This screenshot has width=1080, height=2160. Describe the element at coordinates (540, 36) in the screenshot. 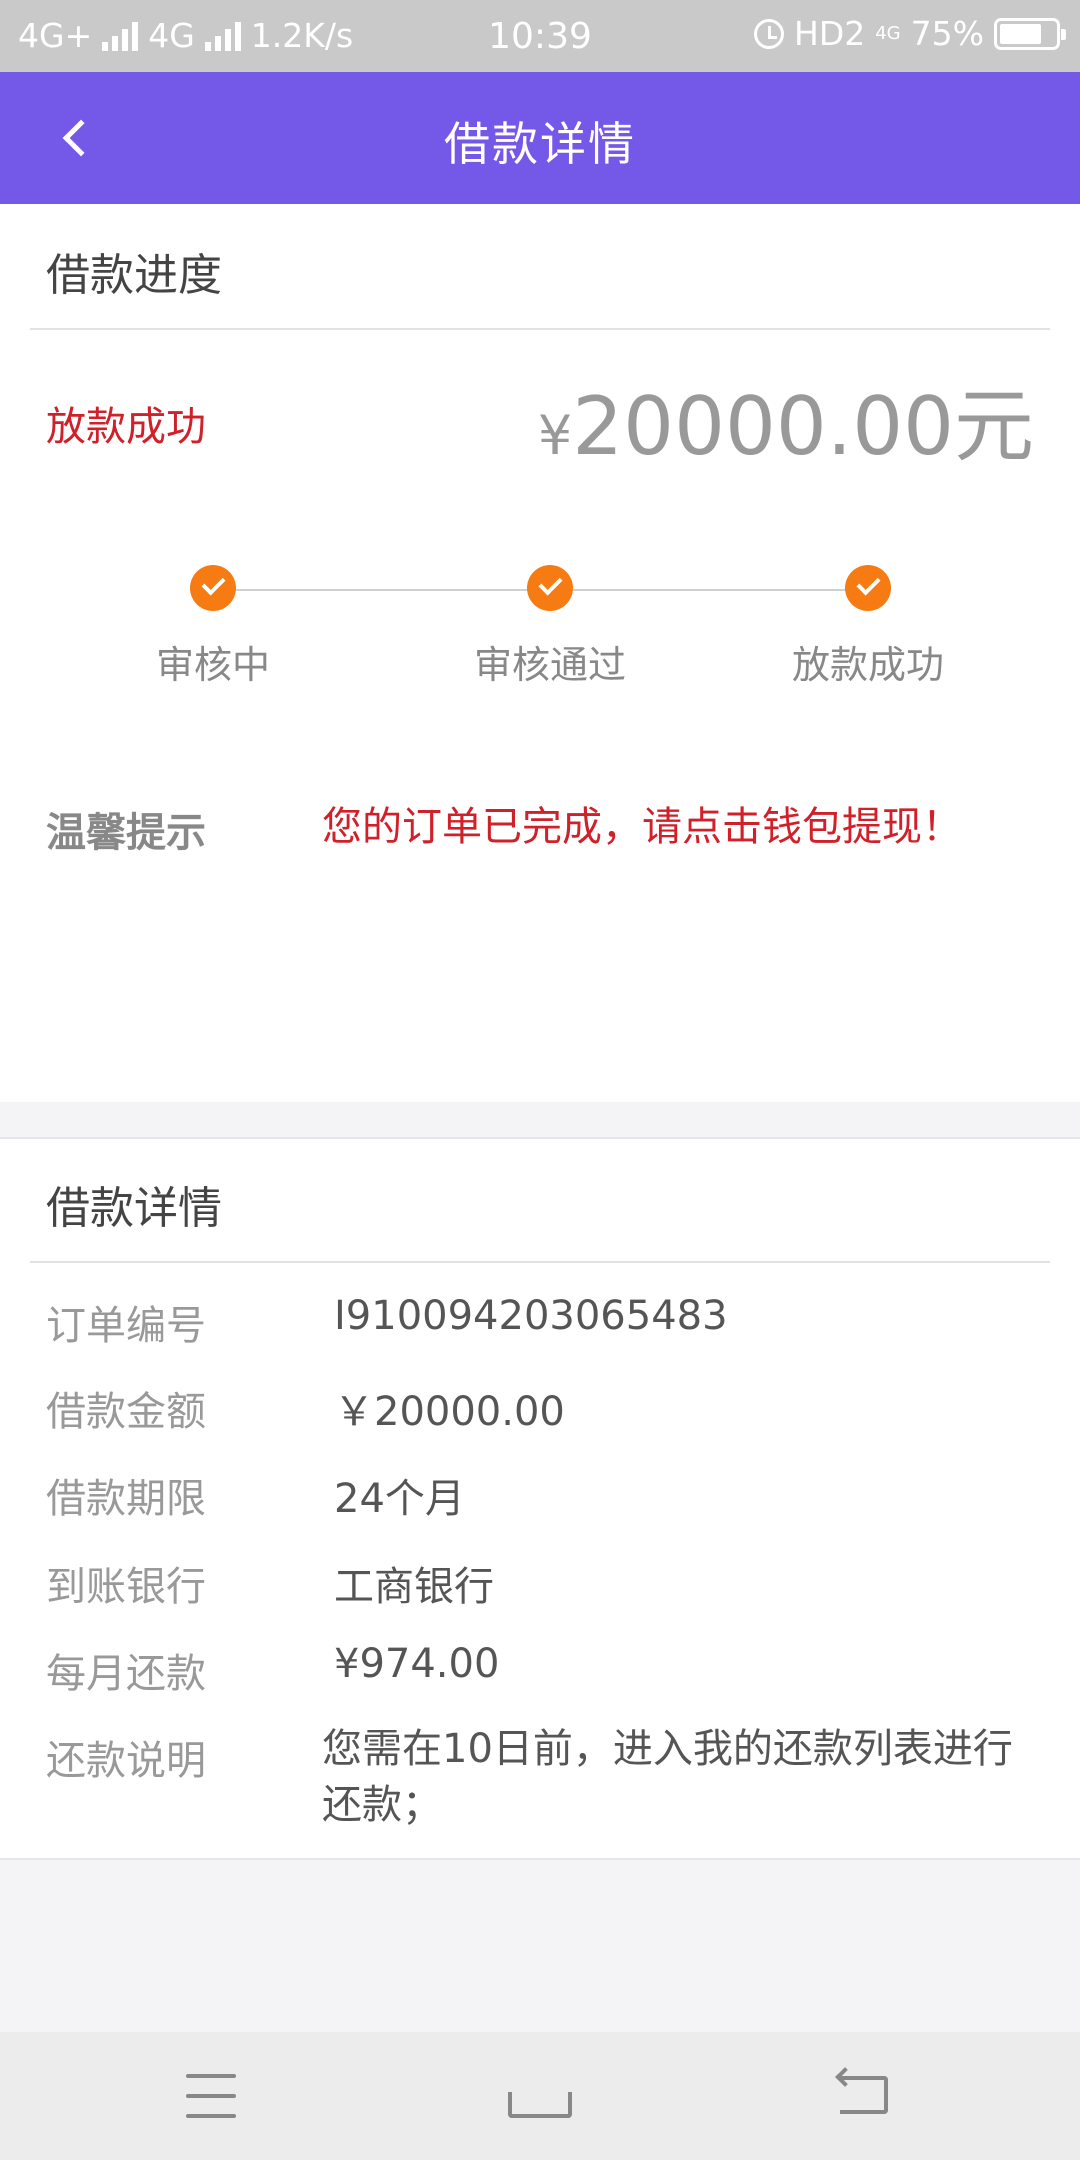

I see `status-bar: 4G+ 4G 1.2K/s 10:39 HD2 4G 75%` at that location.